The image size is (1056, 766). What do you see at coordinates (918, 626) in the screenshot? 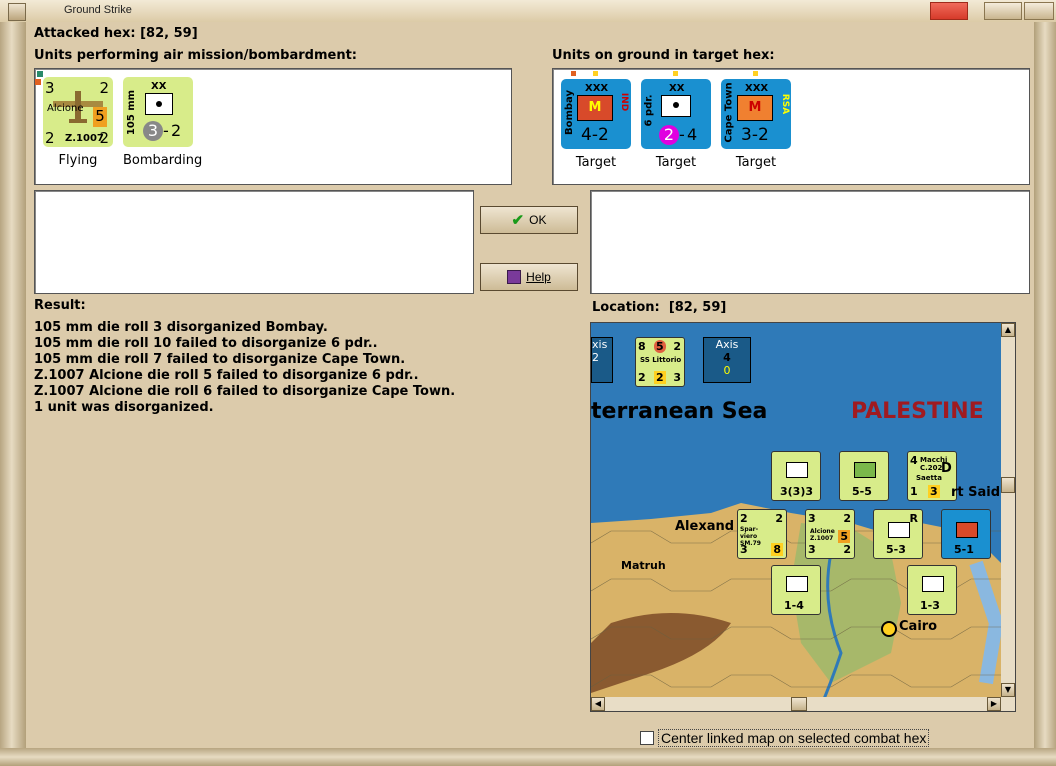
I see `city-label: Cairo` at bounding box center [918, 626].